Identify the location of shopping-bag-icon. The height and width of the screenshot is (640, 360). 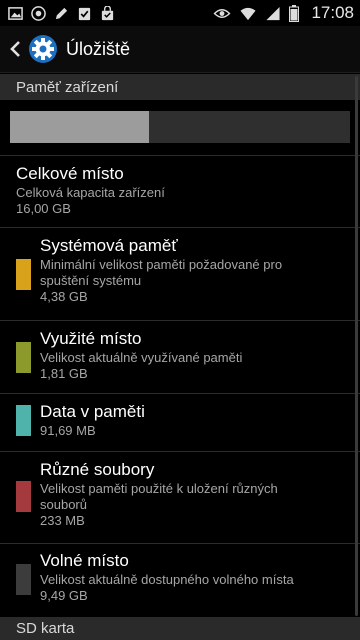
(107, 12).